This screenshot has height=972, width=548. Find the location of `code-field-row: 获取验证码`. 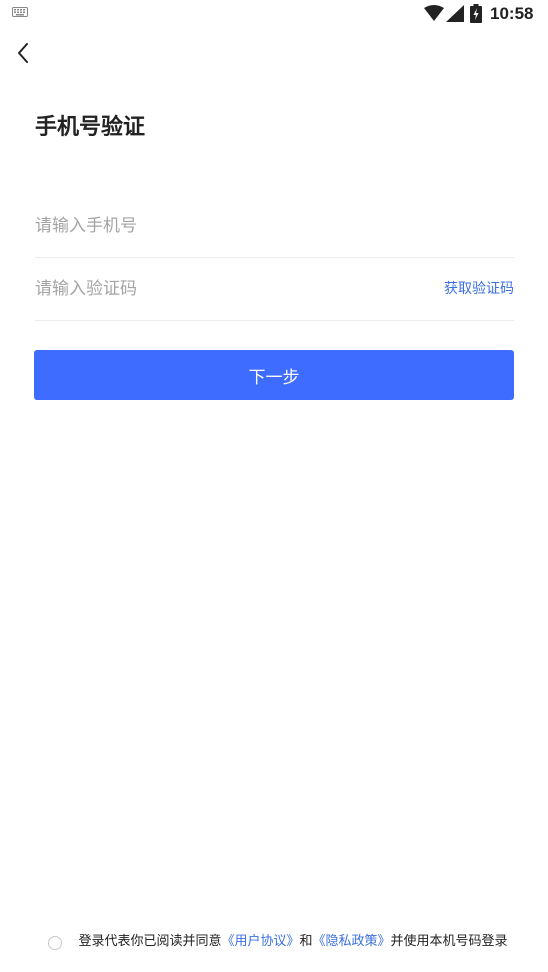

code-field-row: 获取验证码 is located at coordinates (274, 289).